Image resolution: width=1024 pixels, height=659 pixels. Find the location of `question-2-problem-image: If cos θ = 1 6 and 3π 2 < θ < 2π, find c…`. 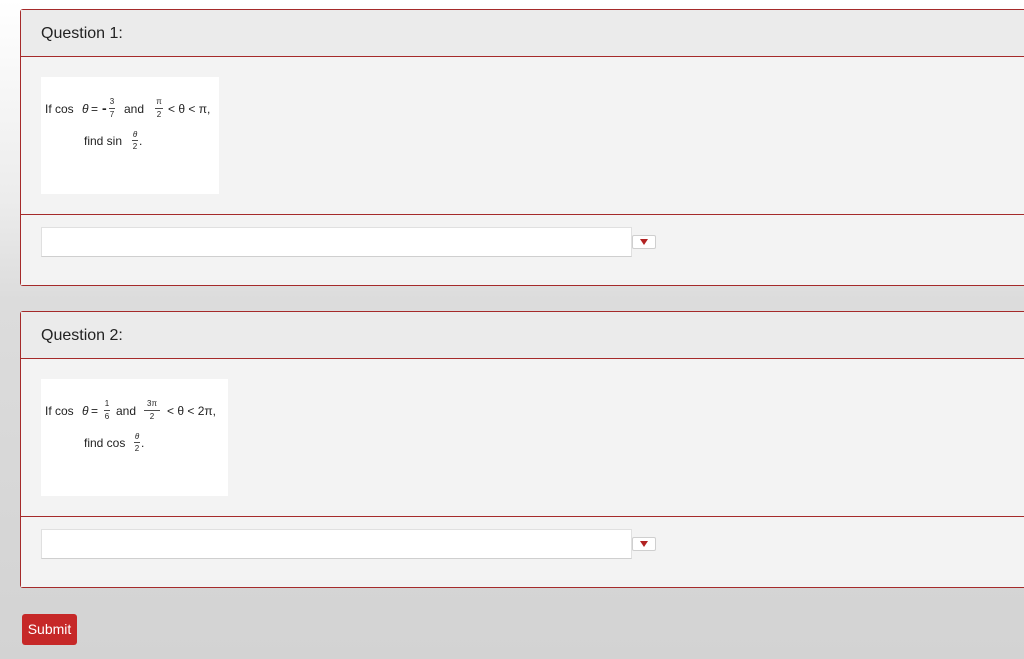

question-2-problem-image: If cos θ = 1 6 and 3π 2 < θ < 2π, find c… is located at coordinates (134, 437).